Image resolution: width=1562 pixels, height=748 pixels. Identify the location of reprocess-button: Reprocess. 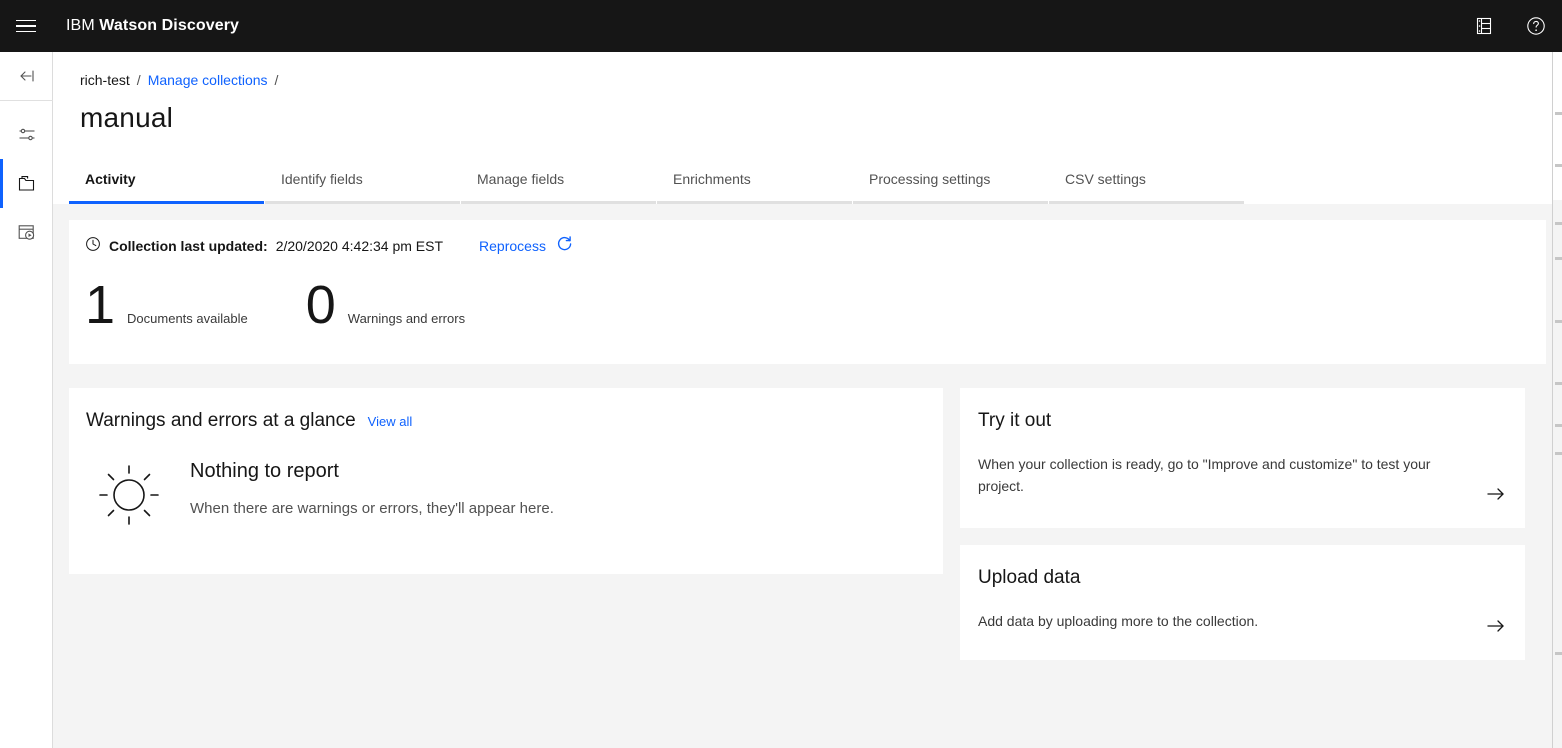
(526, 245).